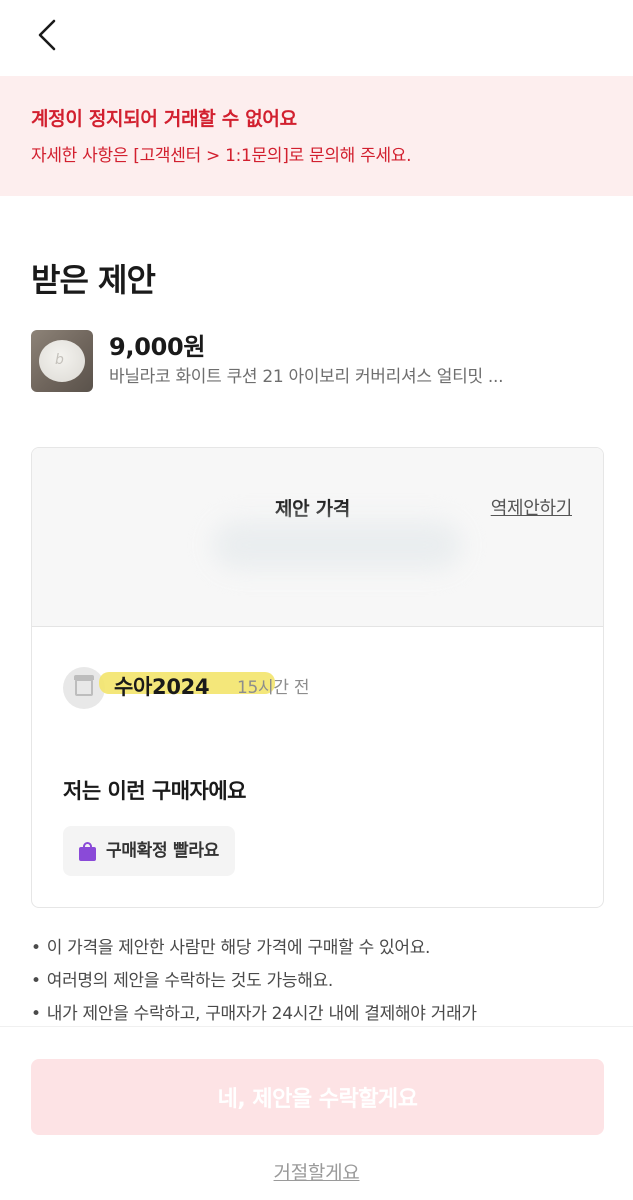 The height and width of the screenshot is (1200, 633). What do you see at coordinates (155, 791) in the screenshot?
I see `buyer-traits-heading: 저는 이런 구매자에요` at bounding box center [155, 791].